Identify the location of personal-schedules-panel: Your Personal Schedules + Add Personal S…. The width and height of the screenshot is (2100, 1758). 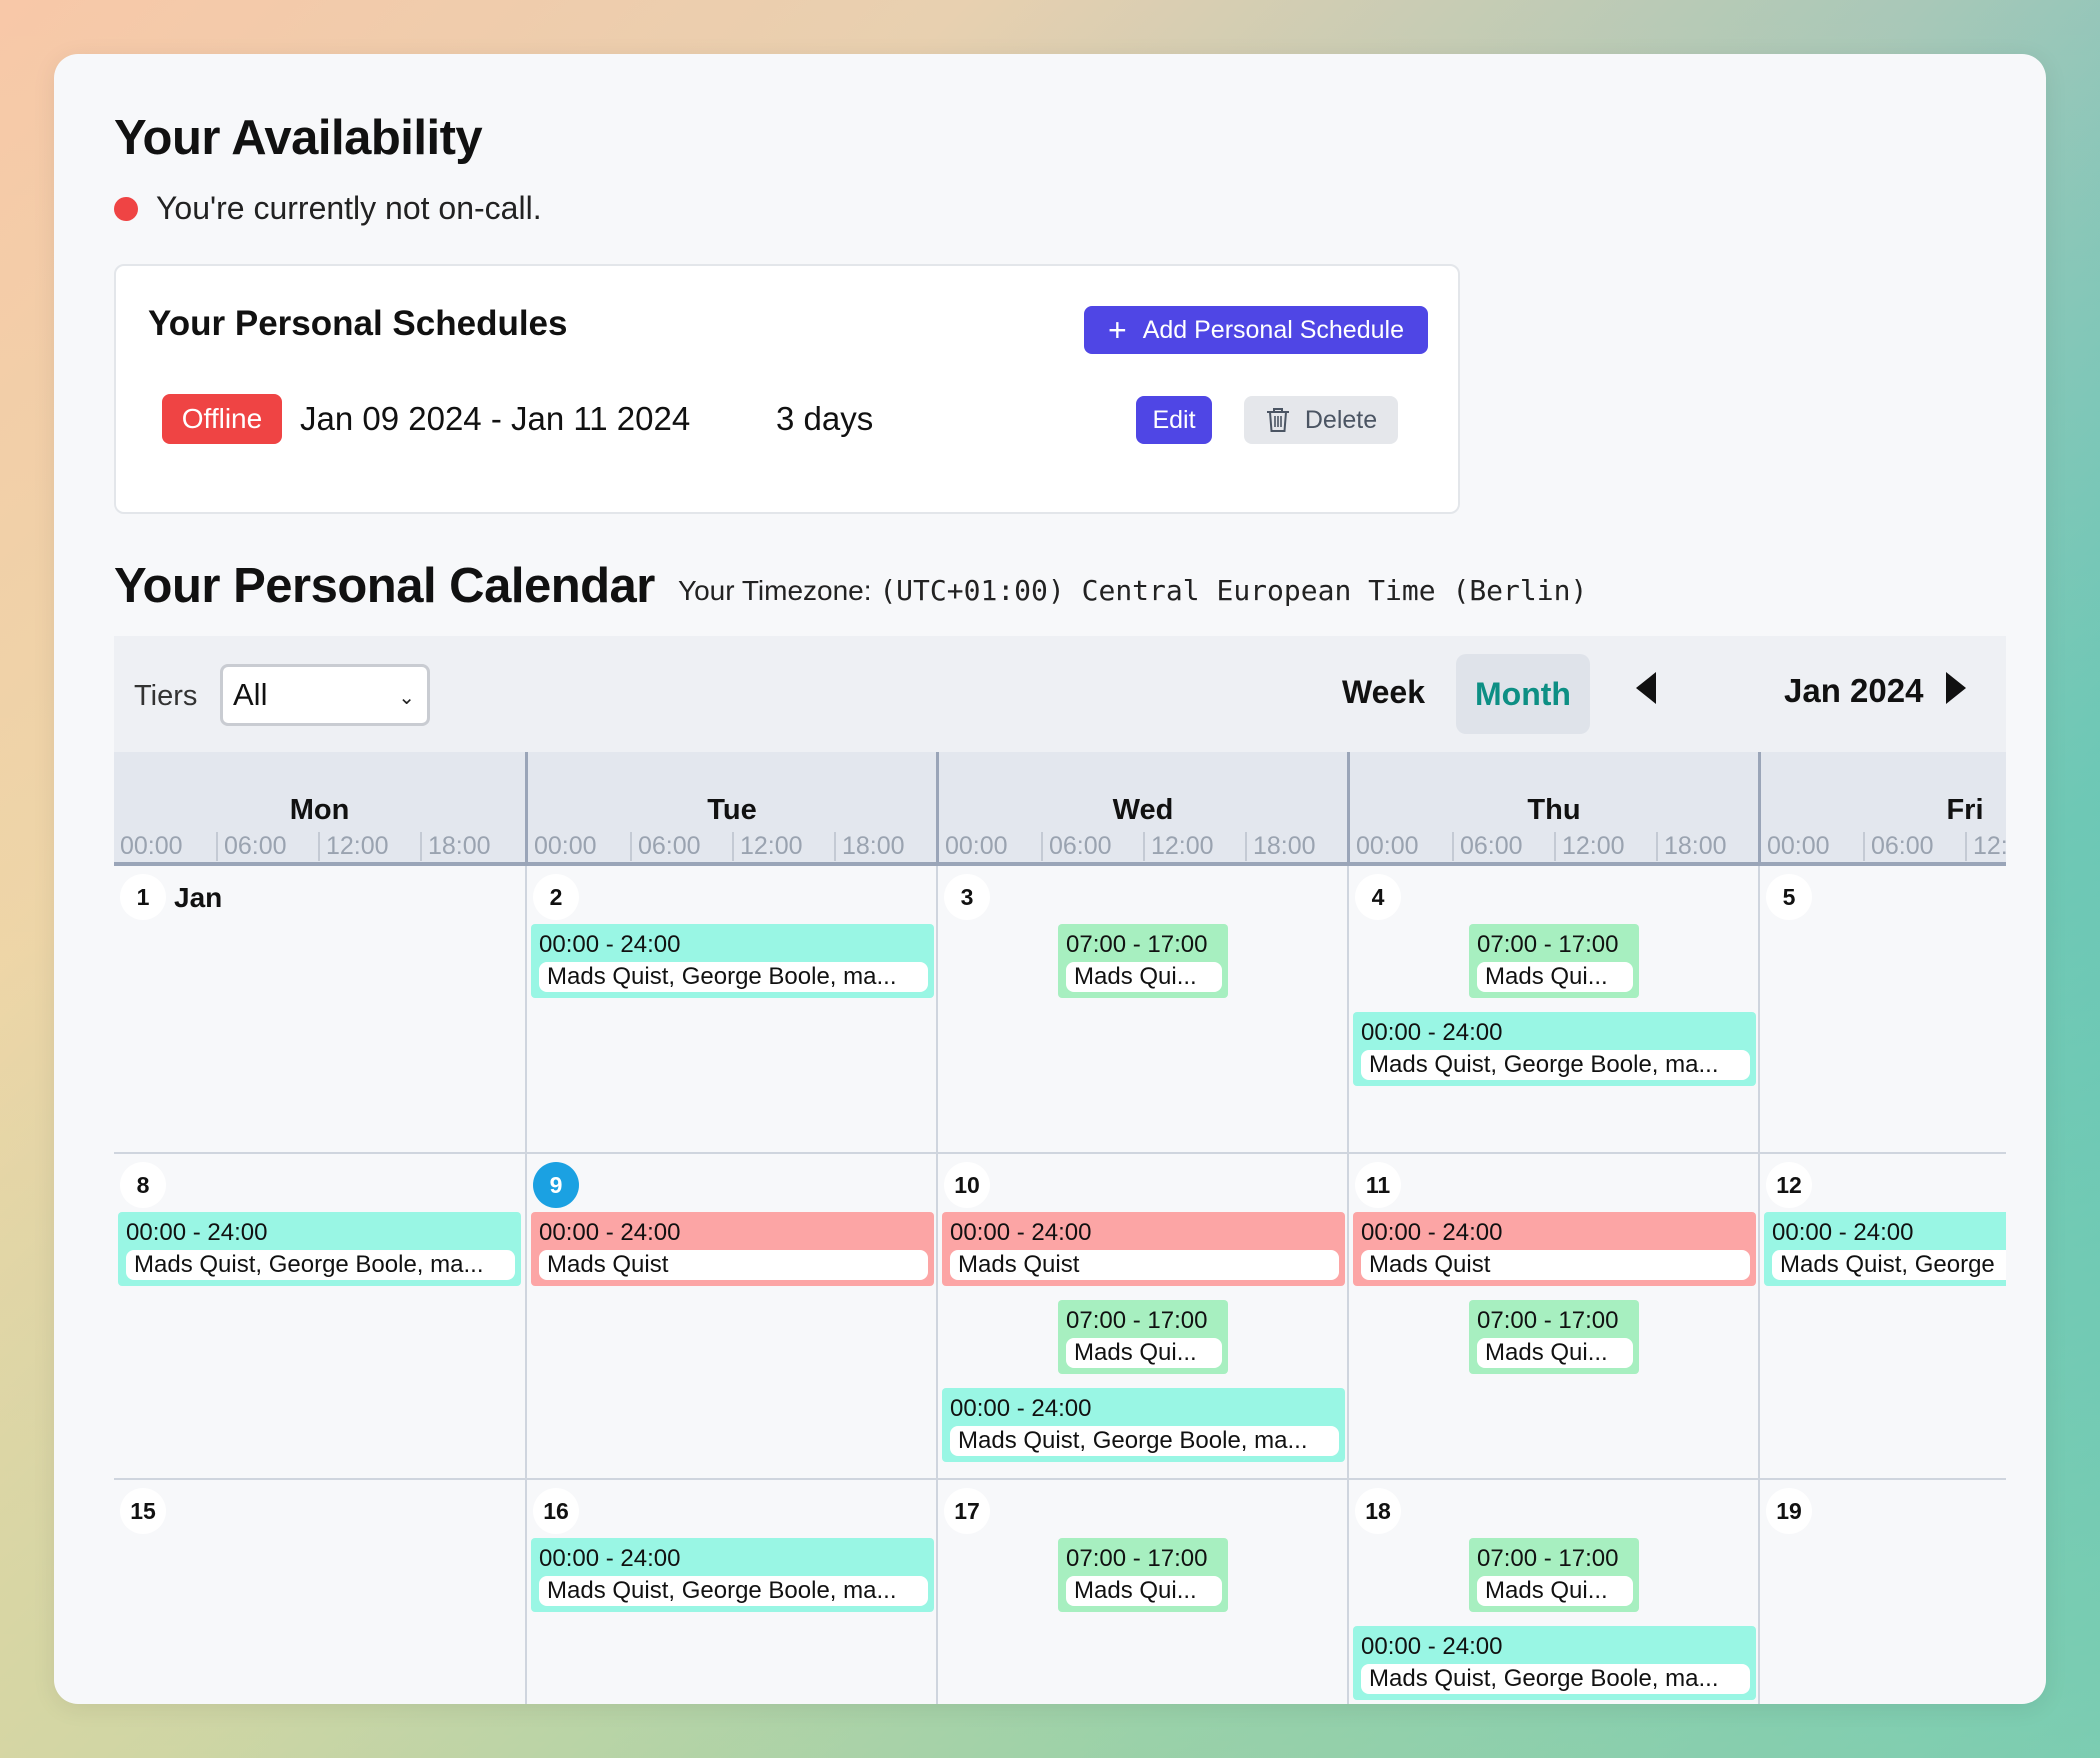
(787, 389).